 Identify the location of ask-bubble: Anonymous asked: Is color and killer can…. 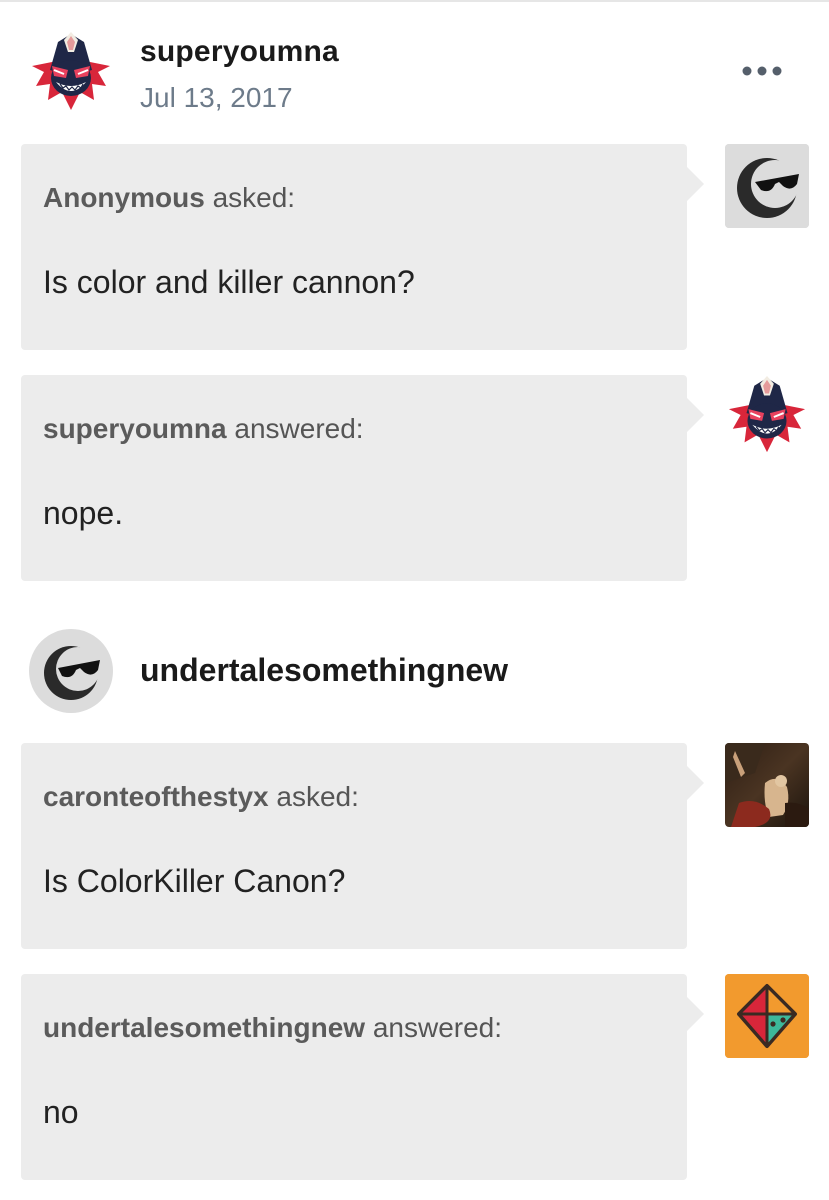
(362, 247).